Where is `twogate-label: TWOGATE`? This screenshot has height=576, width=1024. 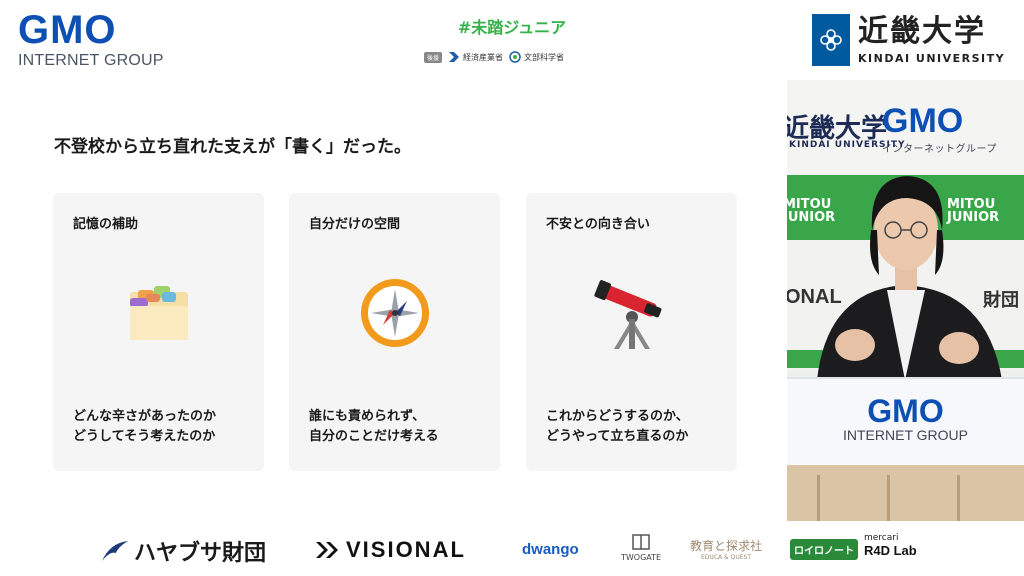
twogate-label: TWOGATE is located at coordinates (641, 557).